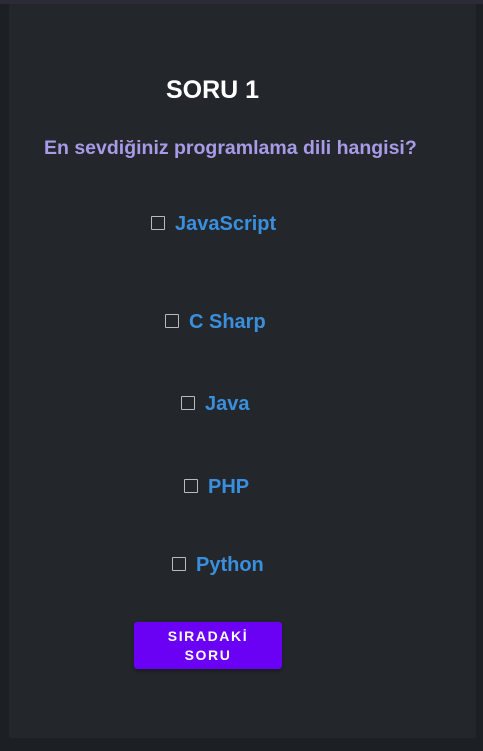 Image resolution: width=483 pixels, height=751 pixels. Describe the element at coordinates (208, 654) in the screenshot. I see `next-button-label-line2: SORU` at that location.